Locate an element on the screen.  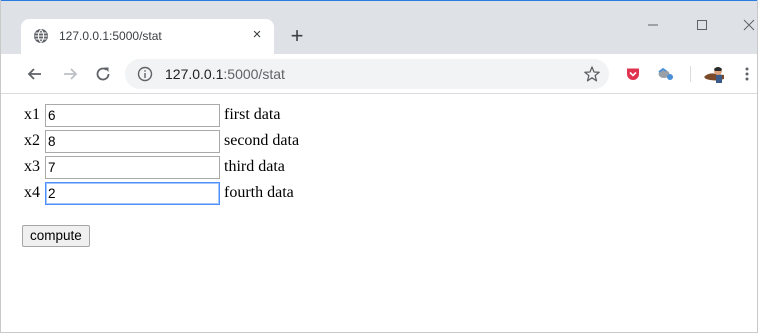
tab-title: 127.0.0.1:5000/stat is located at coordinates (110, 36).